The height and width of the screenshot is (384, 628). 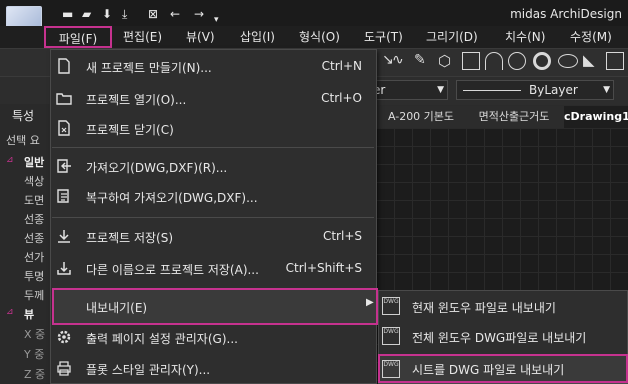 I want to click on prop-color: 색상, so click(x=34, y=181).